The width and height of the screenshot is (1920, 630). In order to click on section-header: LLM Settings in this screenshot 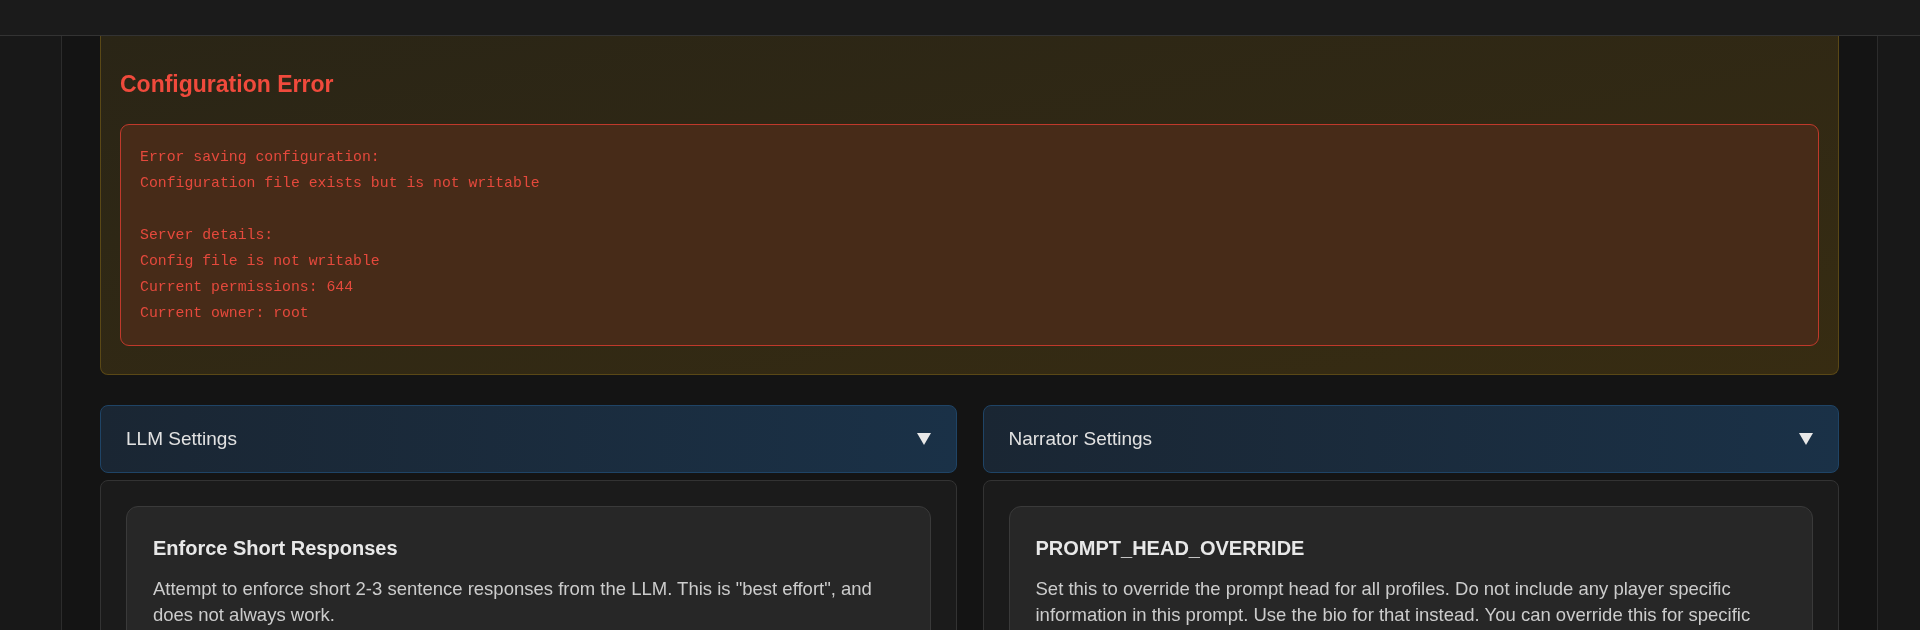, I will do `click(528, 439)`.